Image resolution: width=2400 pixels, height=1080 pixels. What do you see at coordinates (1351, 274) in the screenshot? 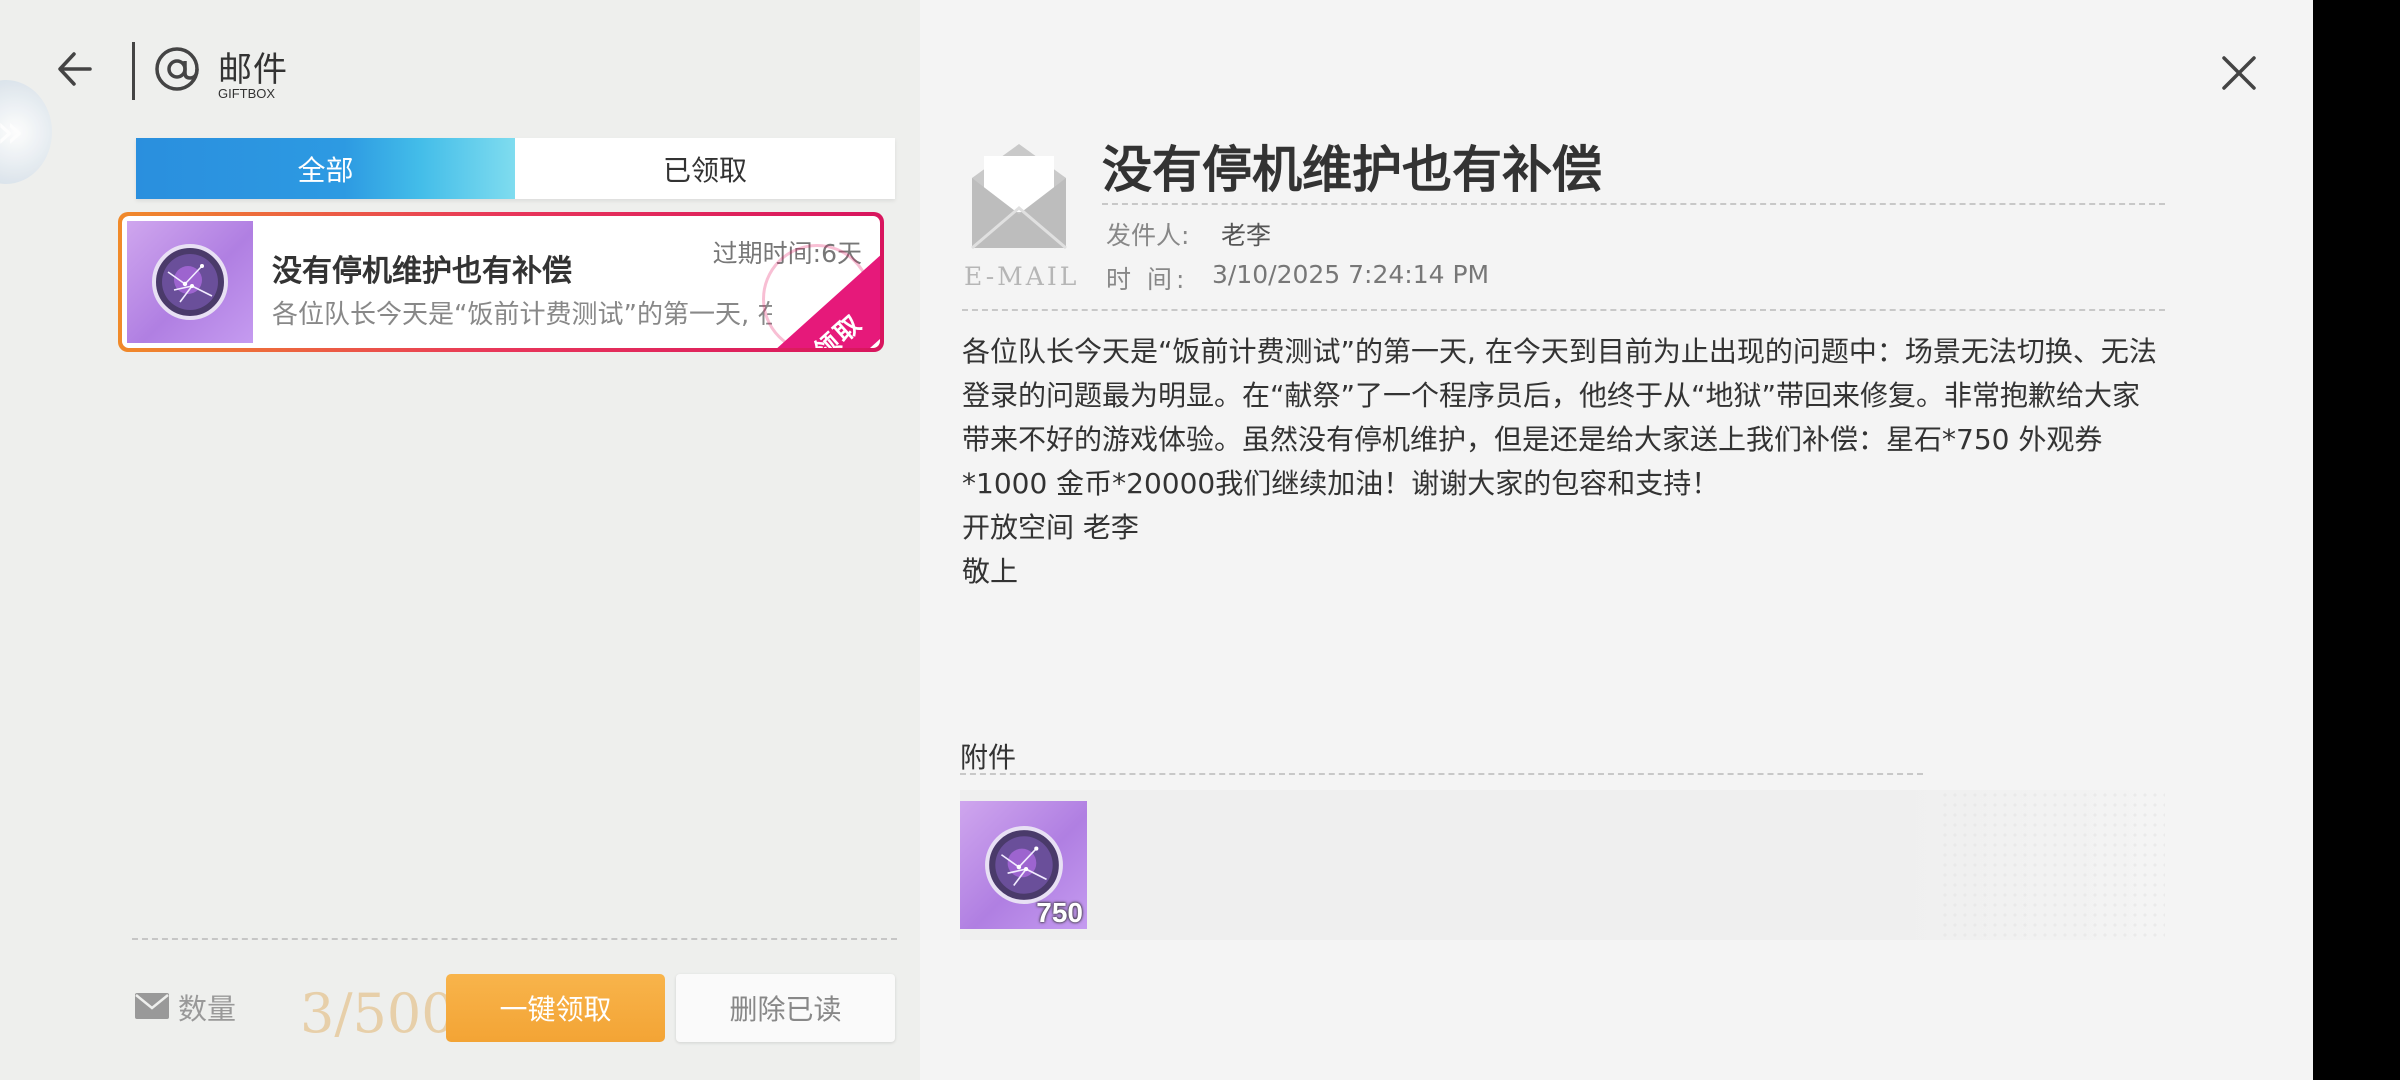
I see `time-value: 3/10/2025 7:24:14 PM` at bounding box center [1351, 274].